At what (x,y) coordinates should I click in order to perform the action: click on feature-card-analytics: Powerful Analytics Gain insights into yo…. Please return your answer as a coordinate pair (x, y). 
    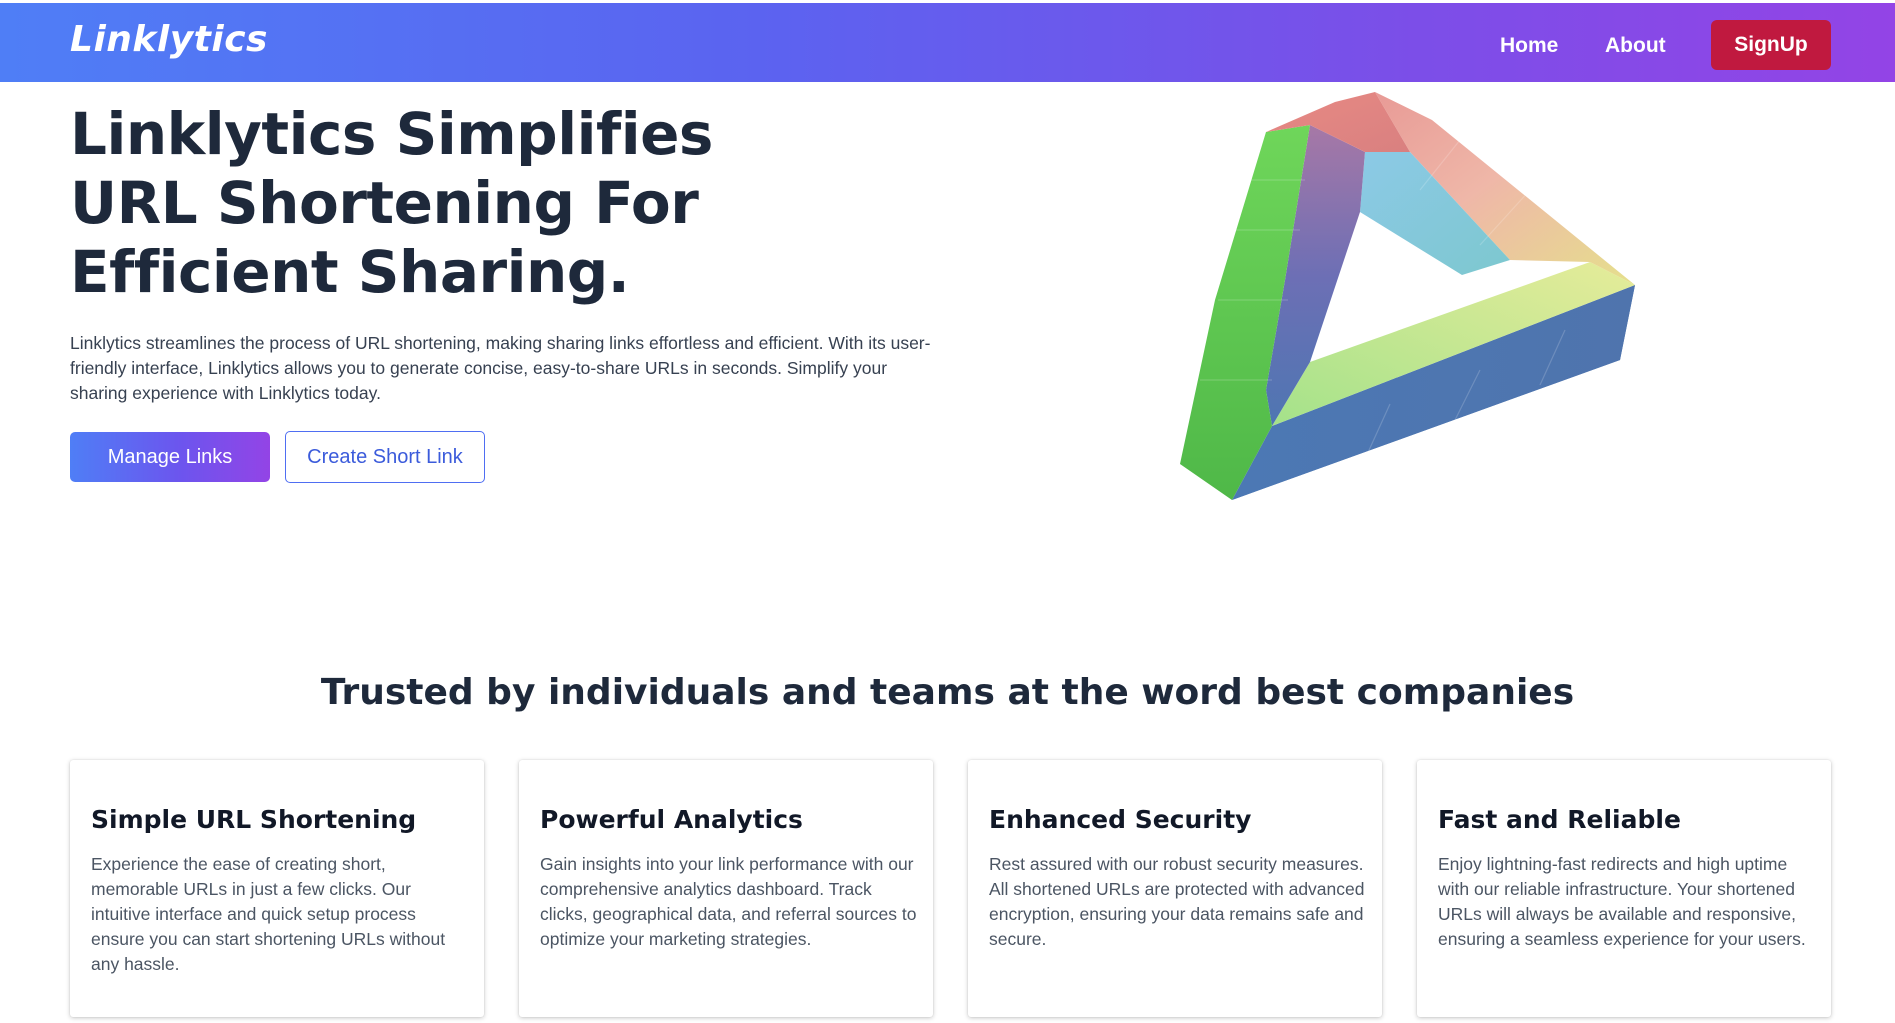
    Looking at the image, I should click on (726, 888).